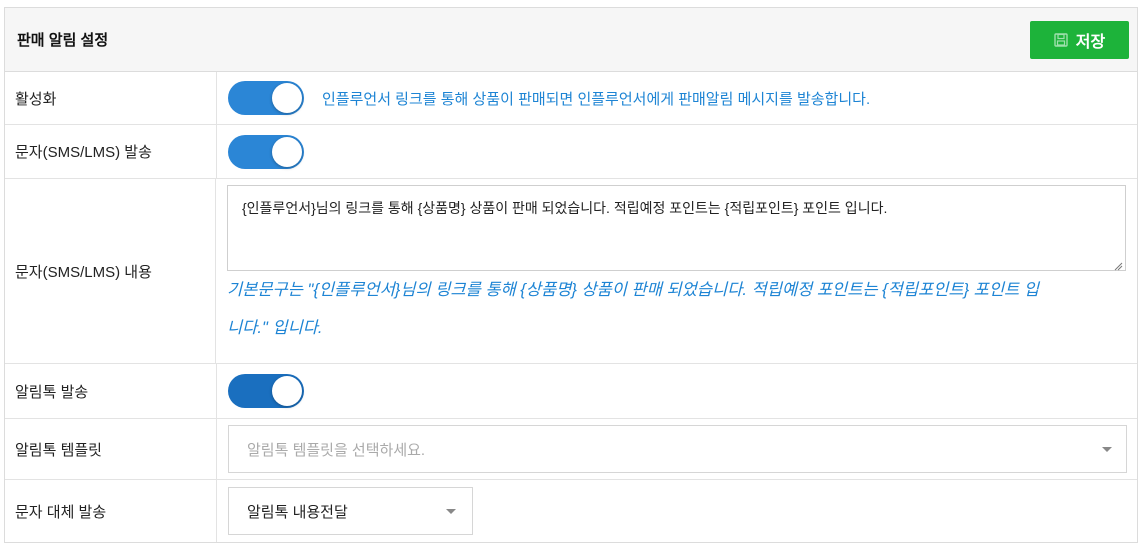 The height and width of the screenshot is (549, 1142). What do you see at coordinates (1061, 39) in the screenshot?
I see `floppy-disk-icon` at bounding box center [1061, 39].